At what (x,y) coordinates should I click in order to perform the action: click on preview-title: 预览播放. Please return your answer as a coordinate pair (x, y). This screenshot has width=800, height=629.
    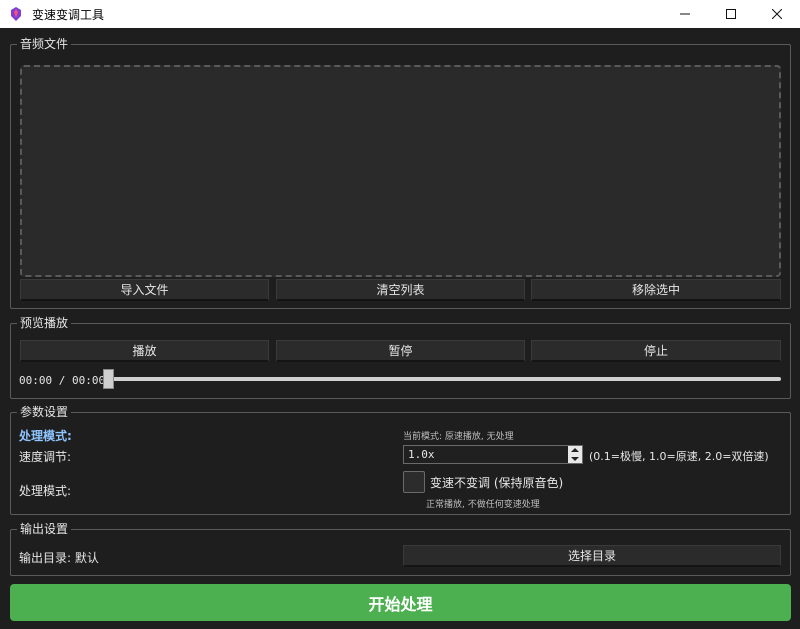
    Looking at the image, I should click on (44, 323).